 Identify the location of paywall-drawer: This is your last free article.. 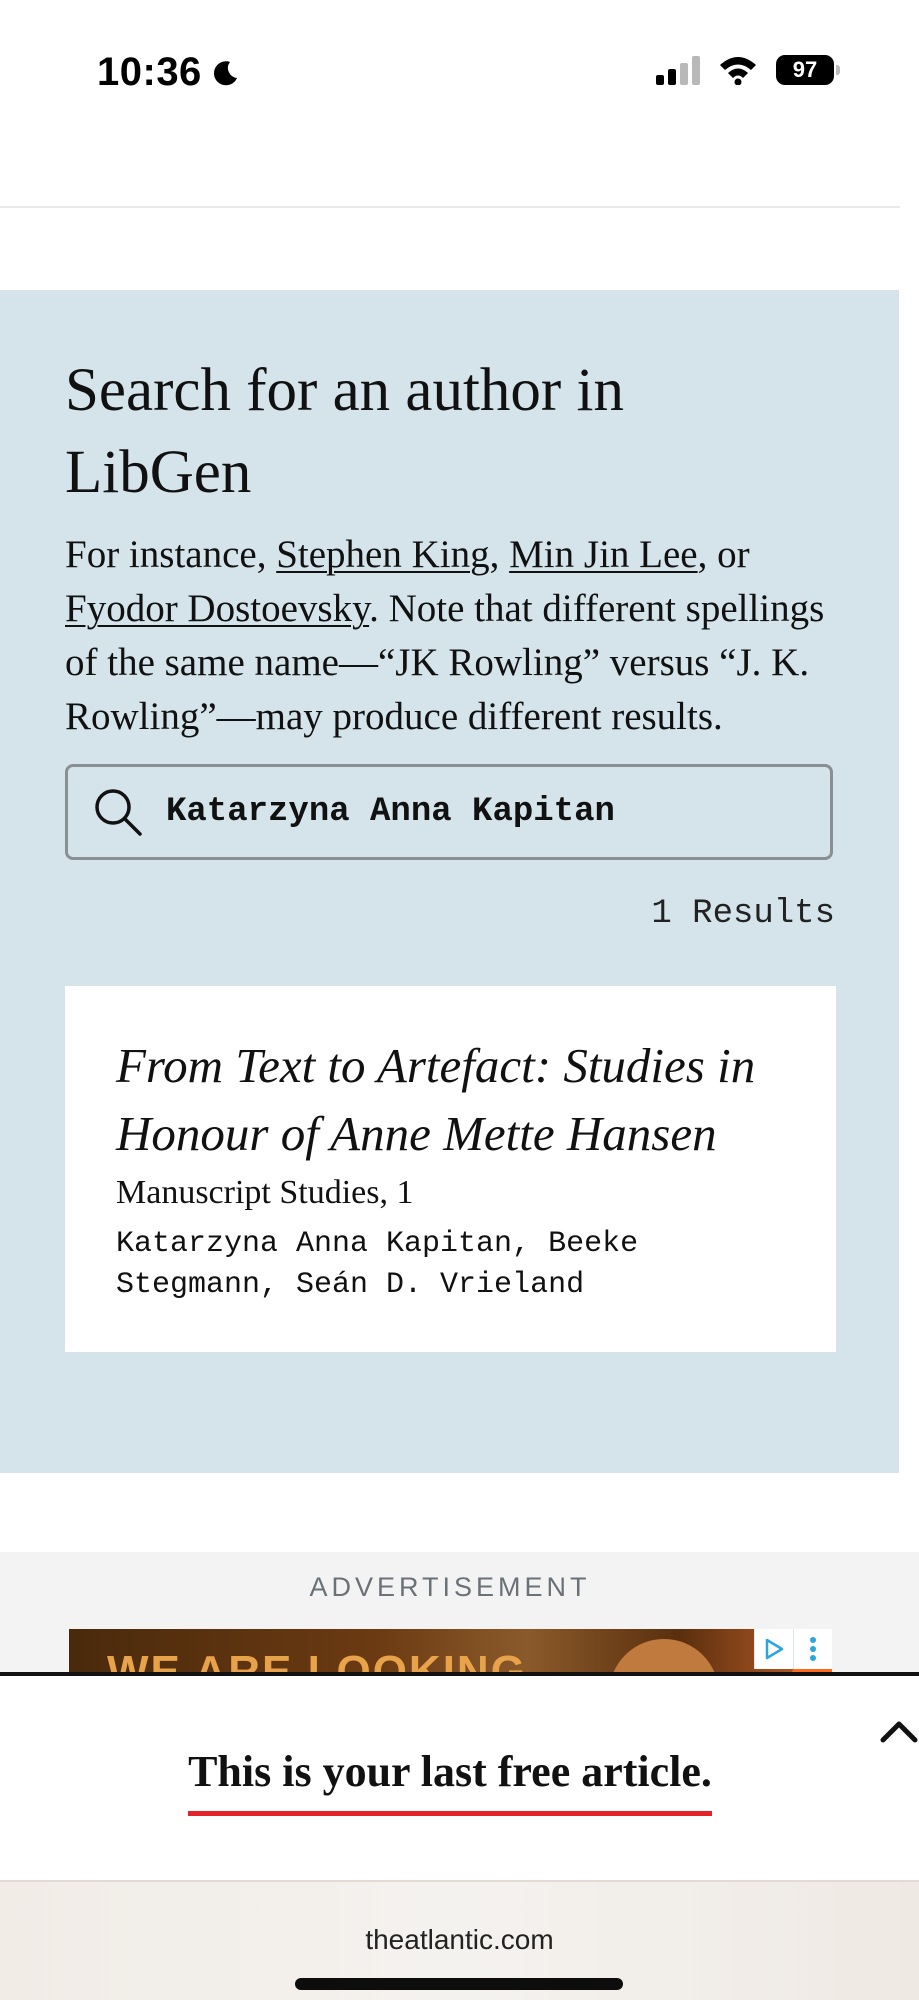
(459, 1779).